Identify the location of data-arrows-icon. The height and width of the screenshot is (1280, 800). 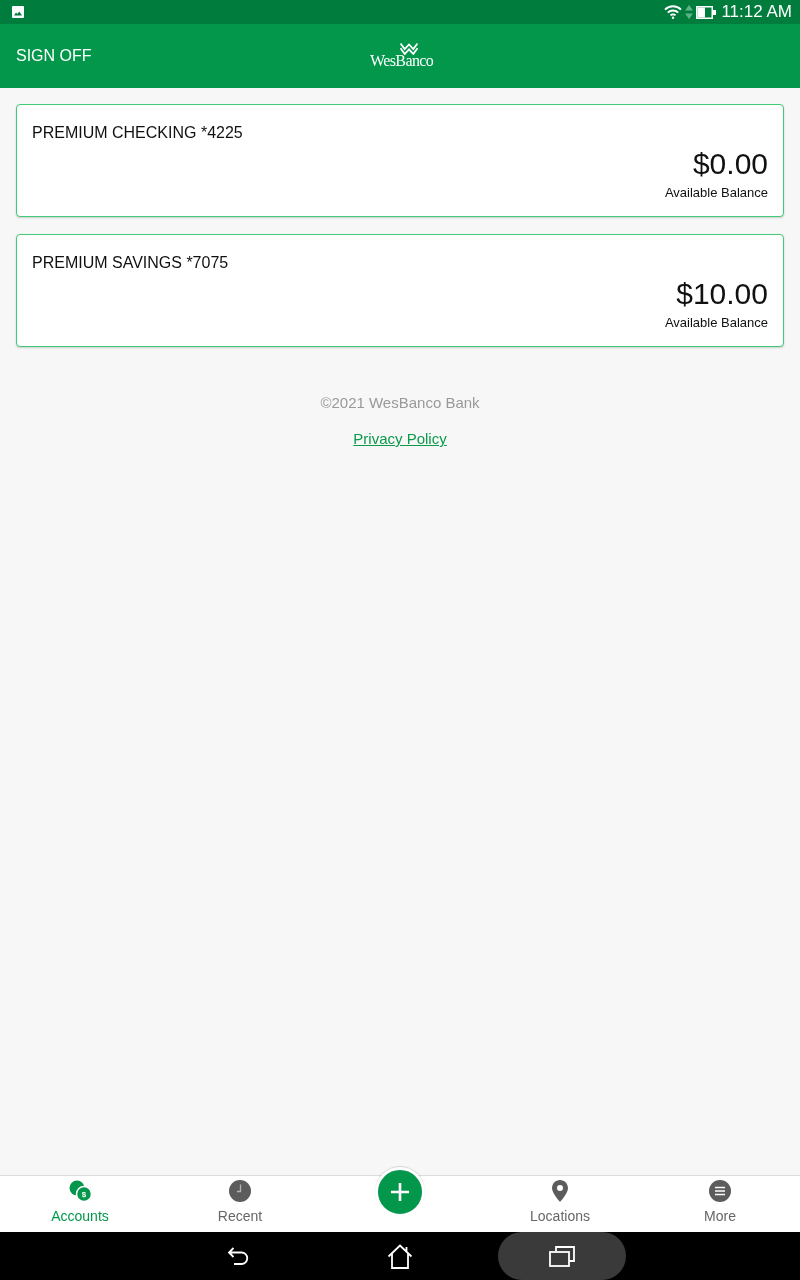
(689, 12).